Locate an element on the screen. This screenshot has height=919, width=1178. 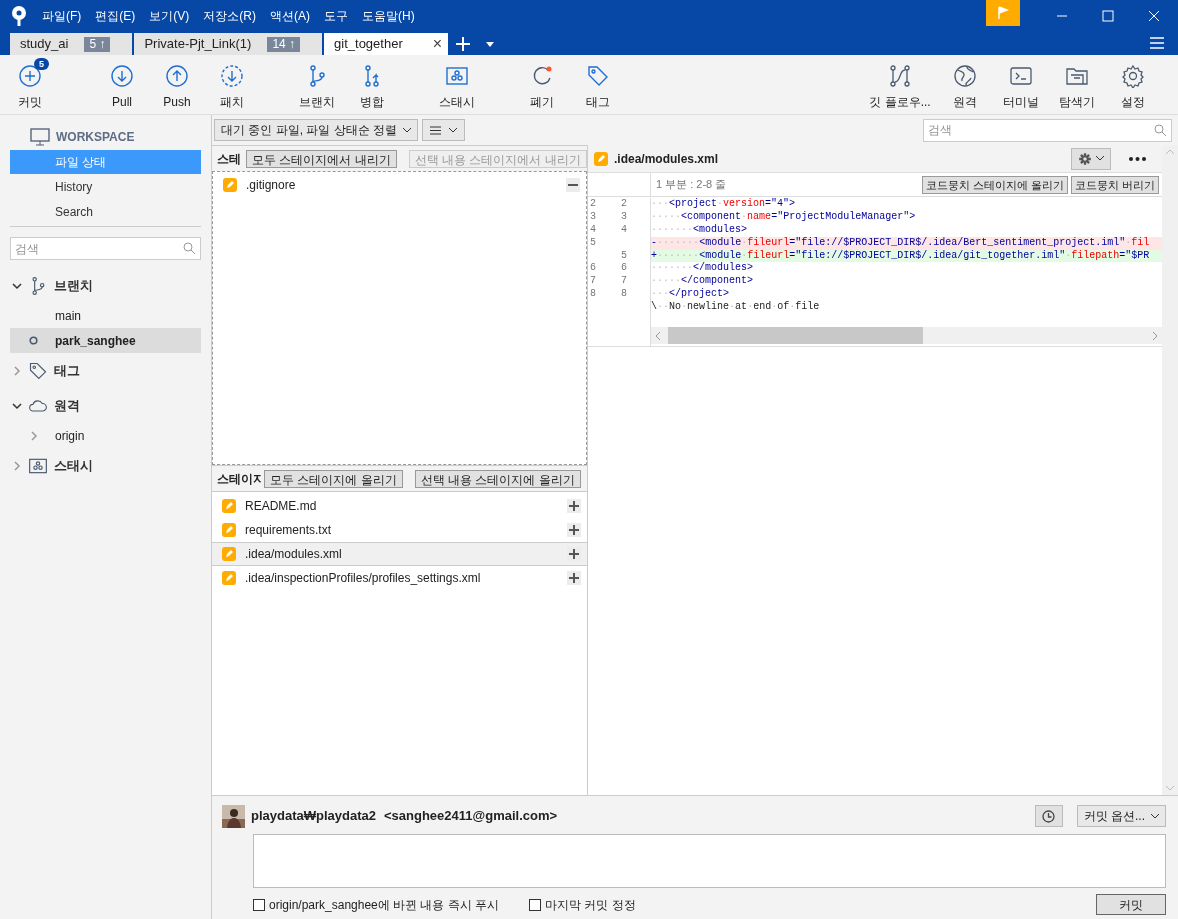
app-logo-icon is located at coordinates (19, 16).